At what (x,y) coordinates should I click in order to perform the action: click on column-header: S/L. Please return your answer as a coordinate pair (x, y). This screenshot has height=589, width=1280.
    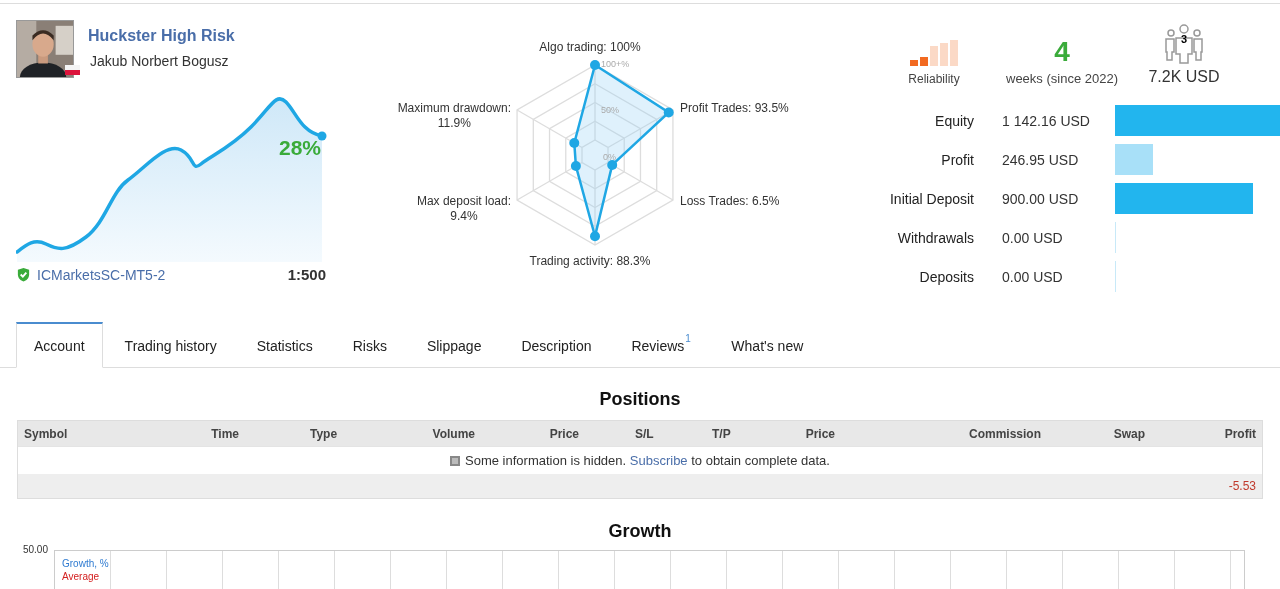
    Looking at the image, I should click on (644, 433).